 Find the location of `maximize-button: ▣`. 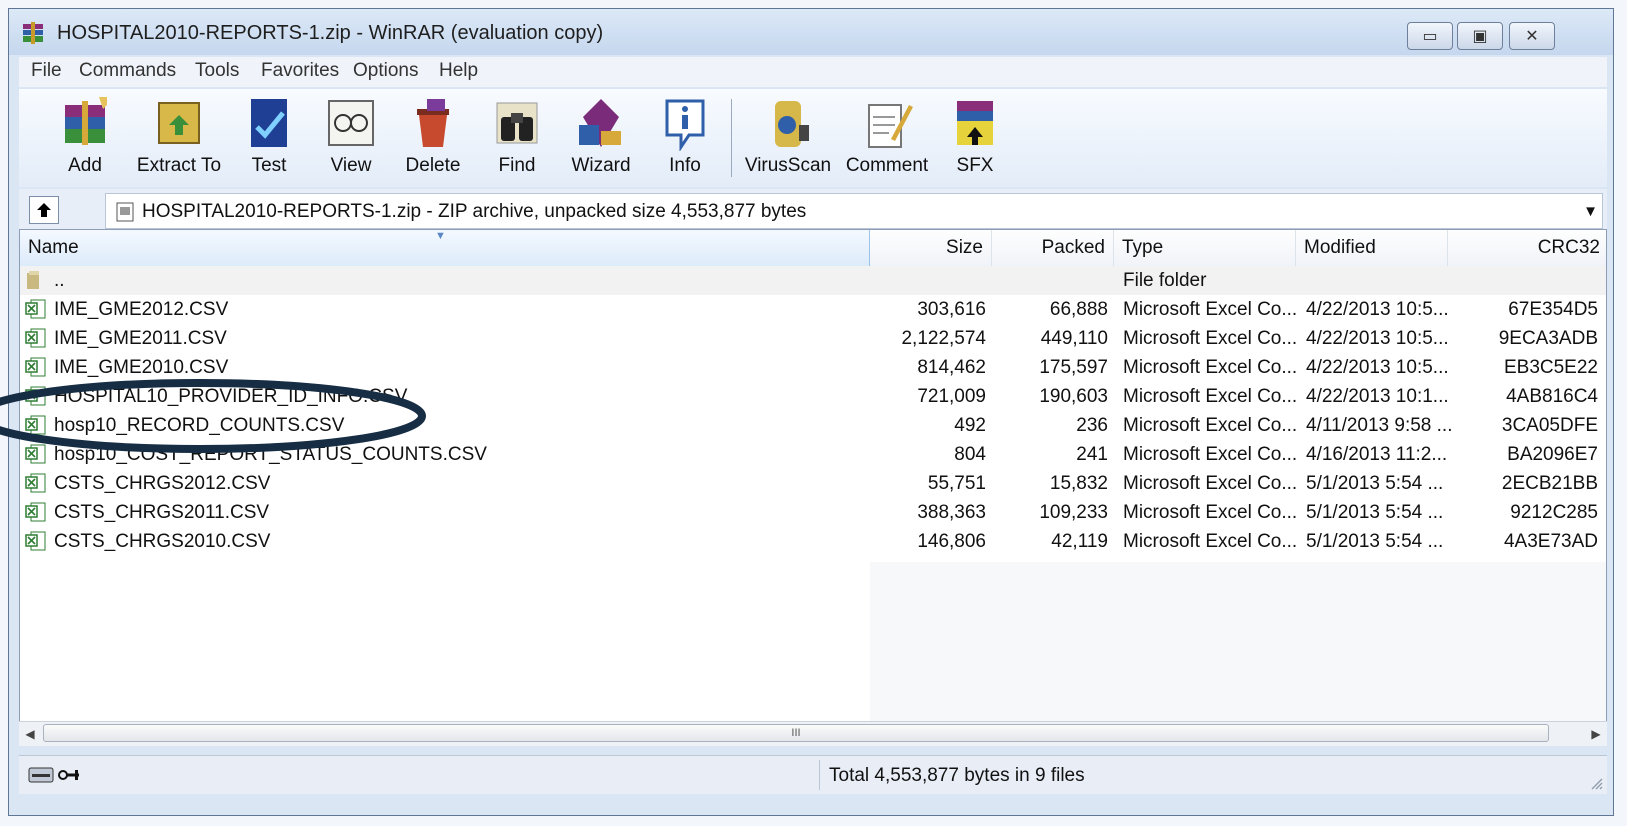

maximize-button: ▣ is located at coordinates (1480, 36).